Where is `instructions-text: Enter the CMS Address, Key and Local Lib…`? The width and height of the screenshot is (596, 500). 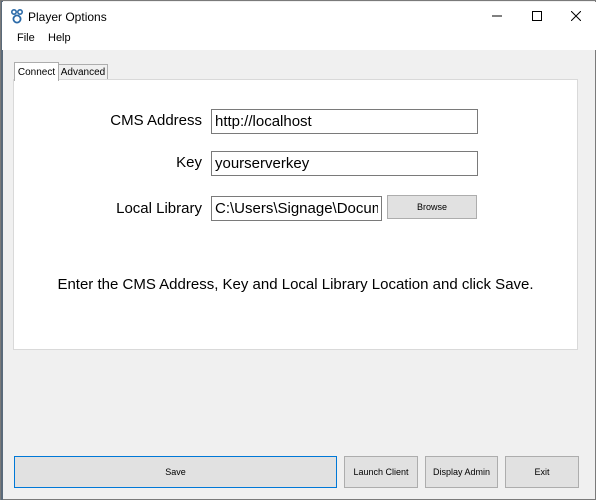
instructions-text: Enter the CMS Address, Key and Local Lib… is located at coordinates (295, 284).